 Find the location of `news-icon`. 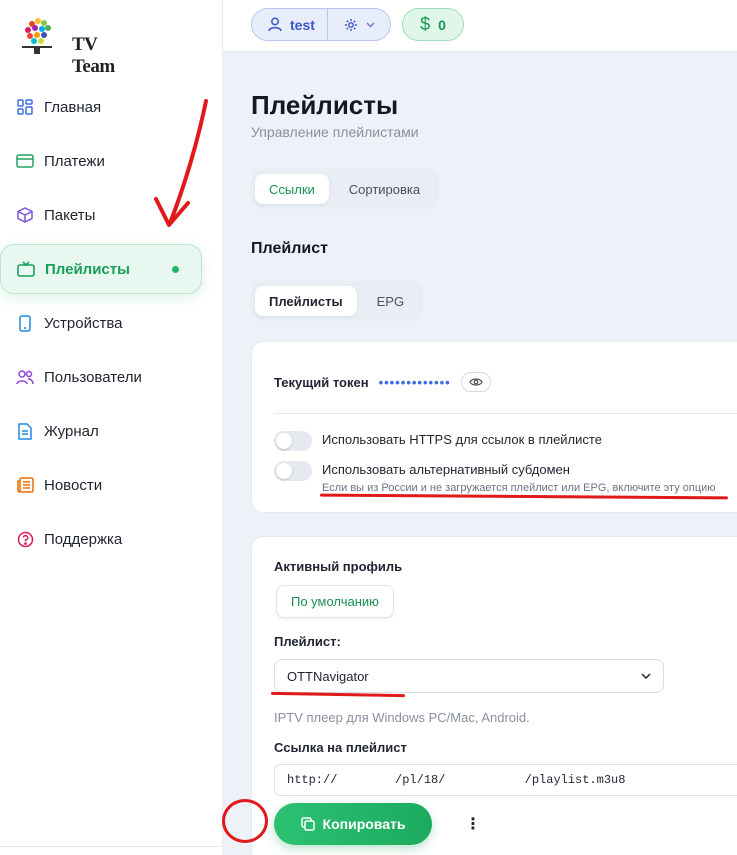

news-icon is located at coordinates (25, 485).